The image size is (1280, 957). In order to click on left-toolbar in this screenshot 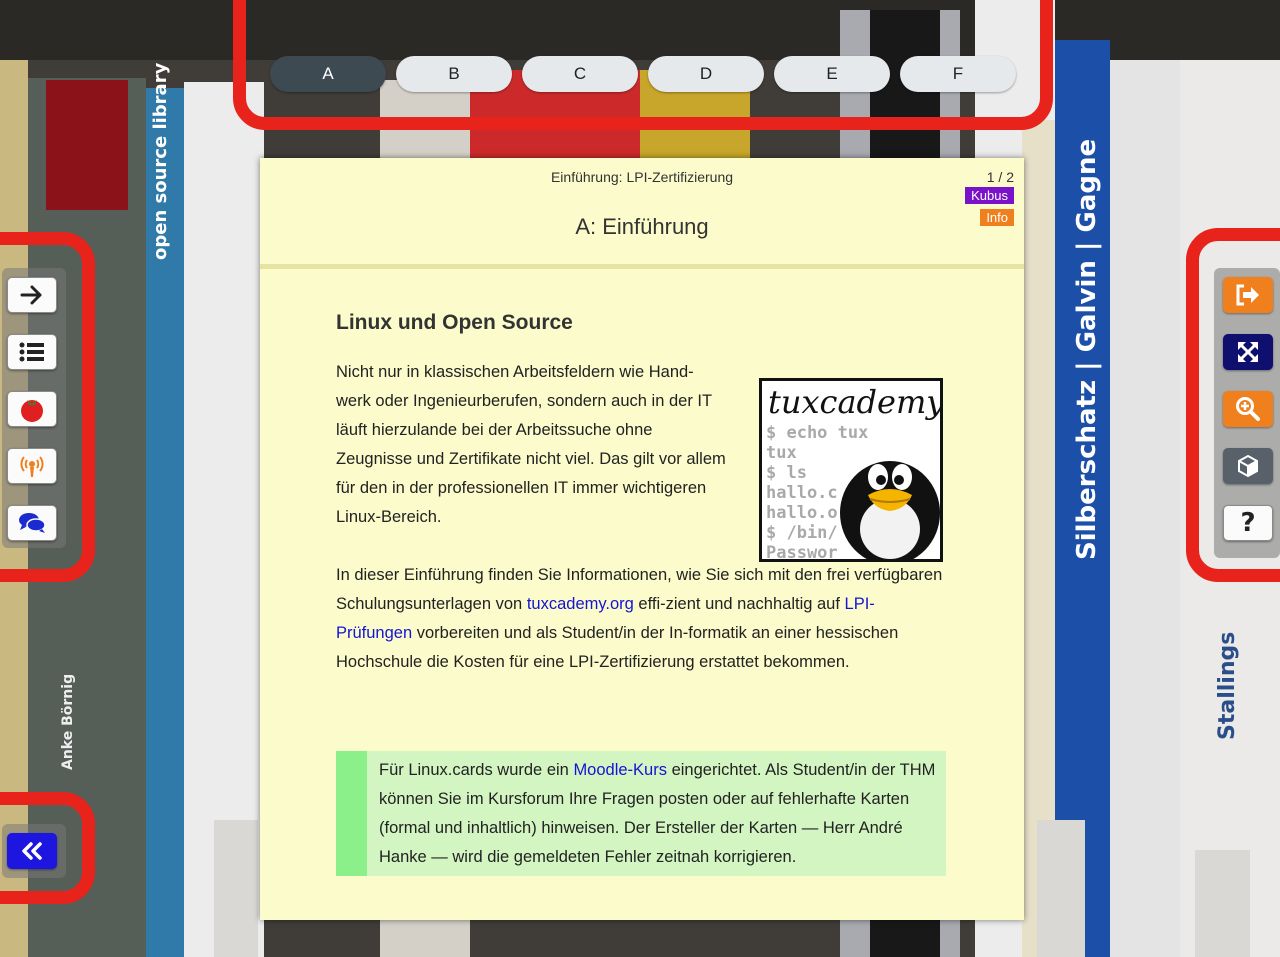, I will do `click(34, 408)`.